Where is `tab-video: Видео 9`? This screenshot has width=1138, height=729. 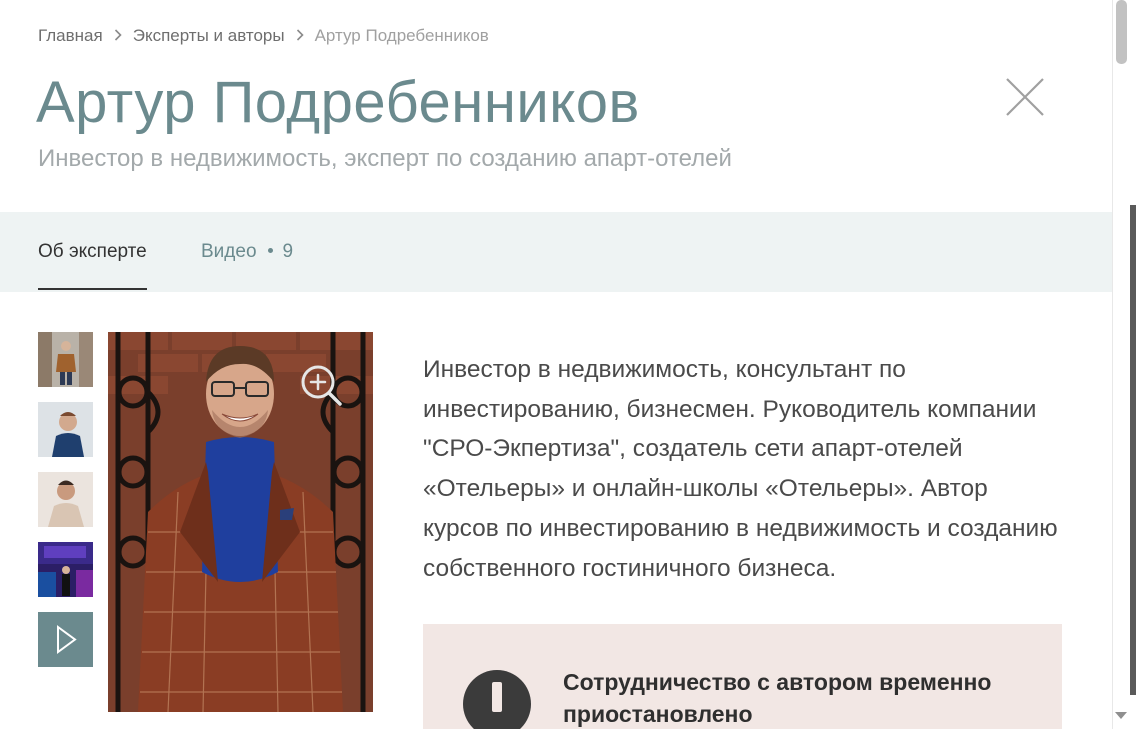
tab-video: Видео 9 is located at coordinates (247, 252).